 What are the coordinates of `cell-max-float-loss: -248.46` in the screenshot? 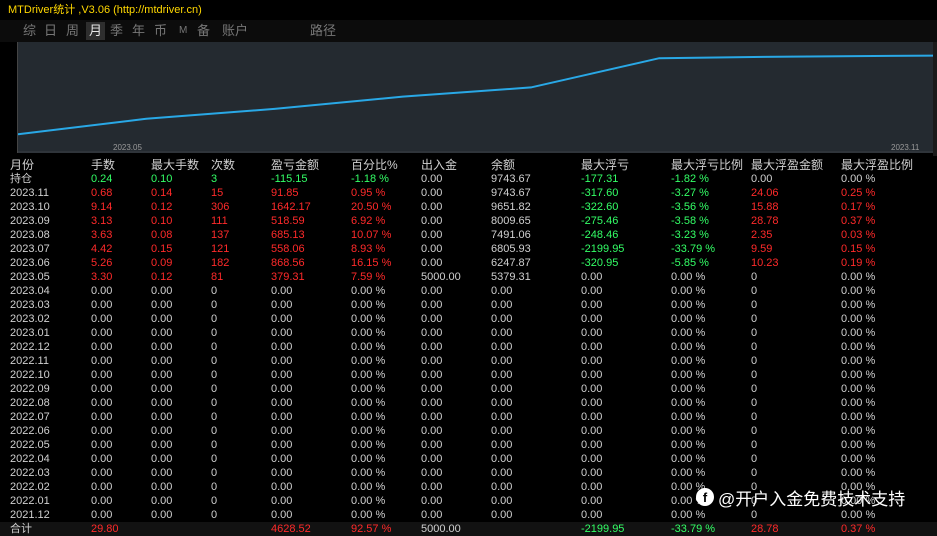 It's located at (600, 235).